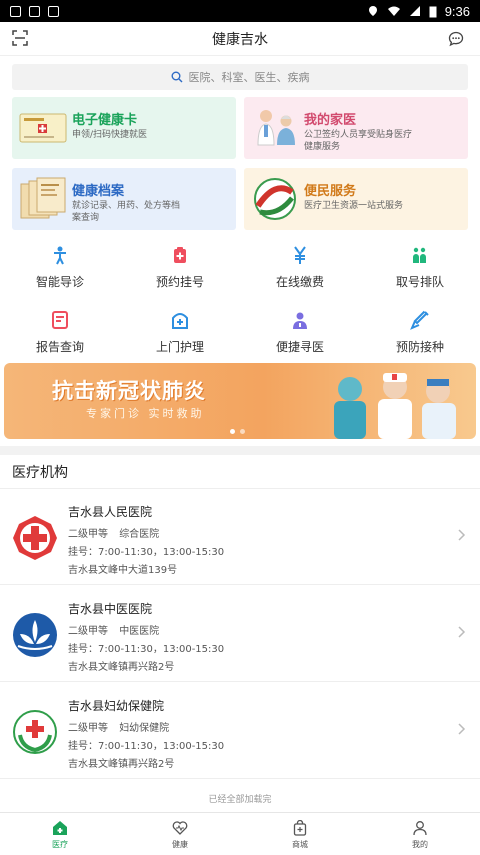 This screenshot has width=480, height=855. I want to click on doctor-icon, so click(300, 320).